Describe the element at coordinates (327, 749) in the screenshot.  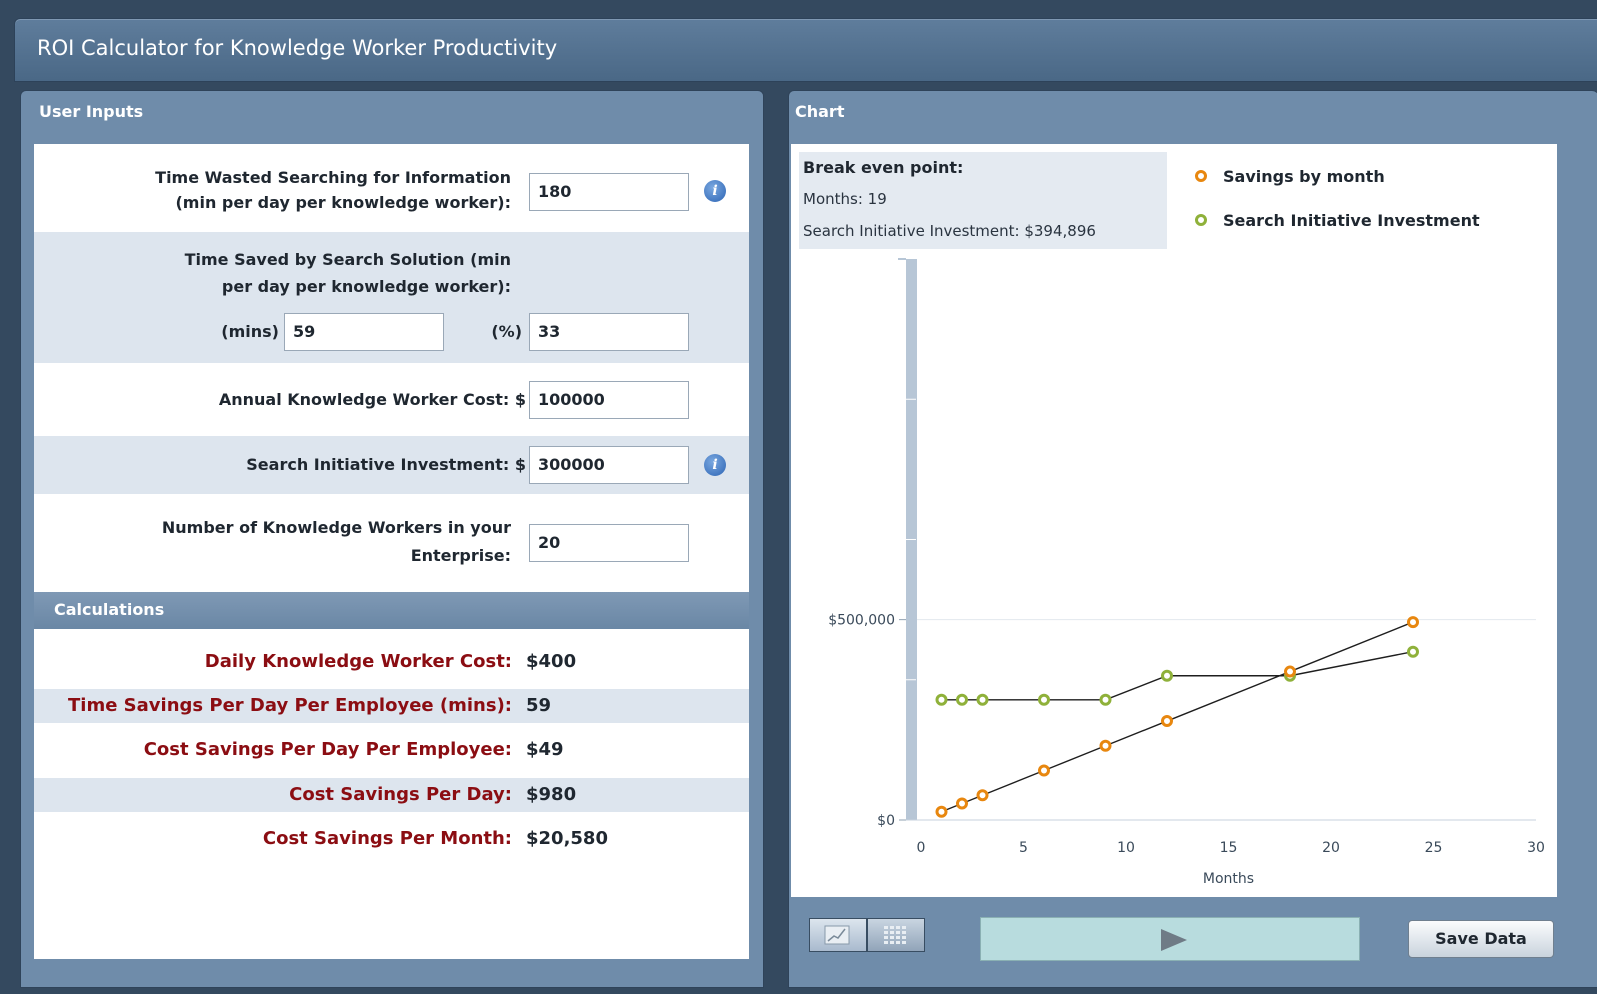
I see `calc-label: Cost Savings Per Day Per Employee:` at that location.